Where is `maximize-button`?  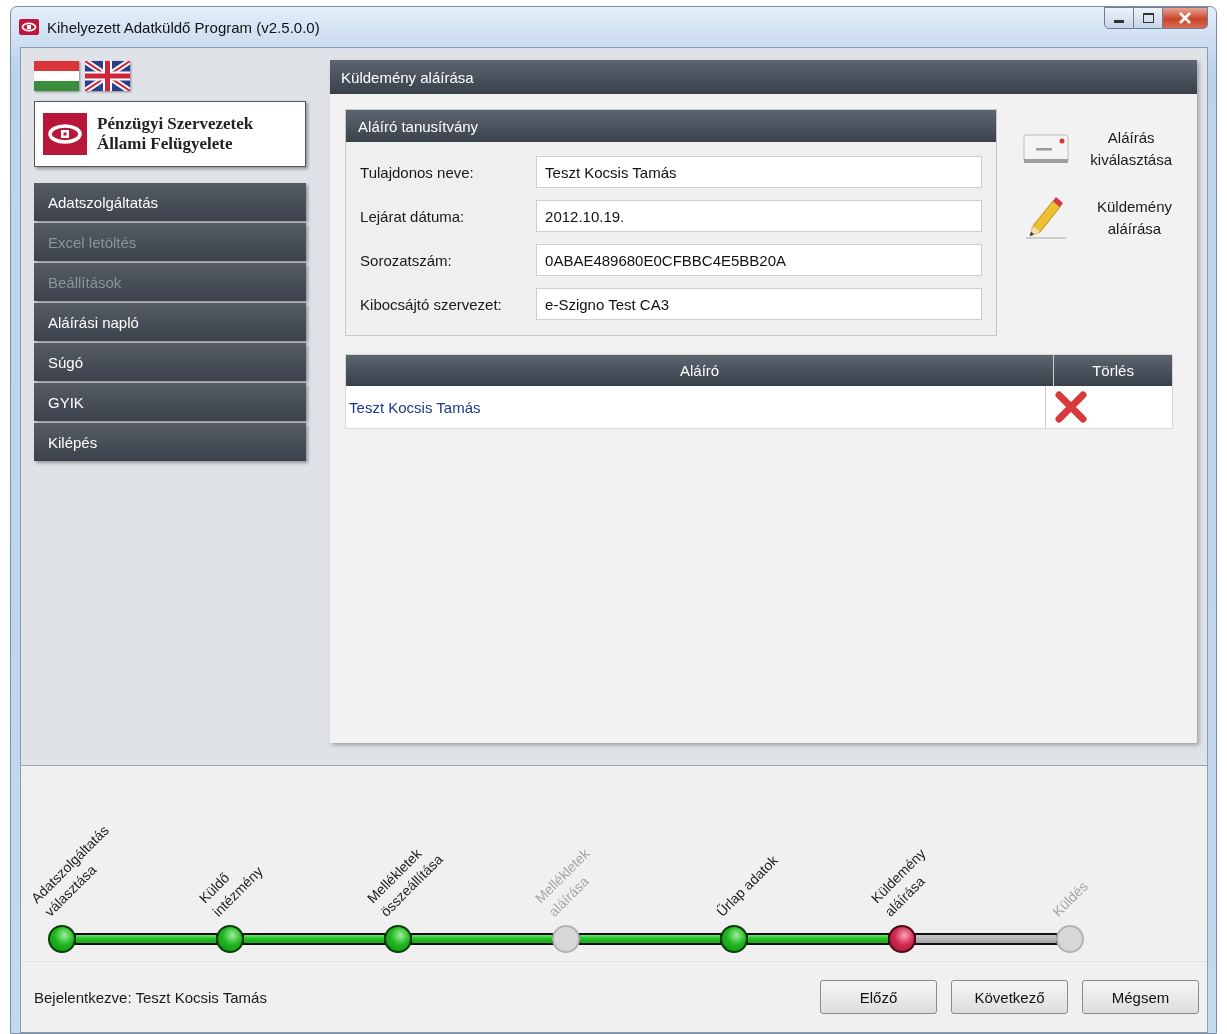 maximize-button is located at coordinates (1148, 18).